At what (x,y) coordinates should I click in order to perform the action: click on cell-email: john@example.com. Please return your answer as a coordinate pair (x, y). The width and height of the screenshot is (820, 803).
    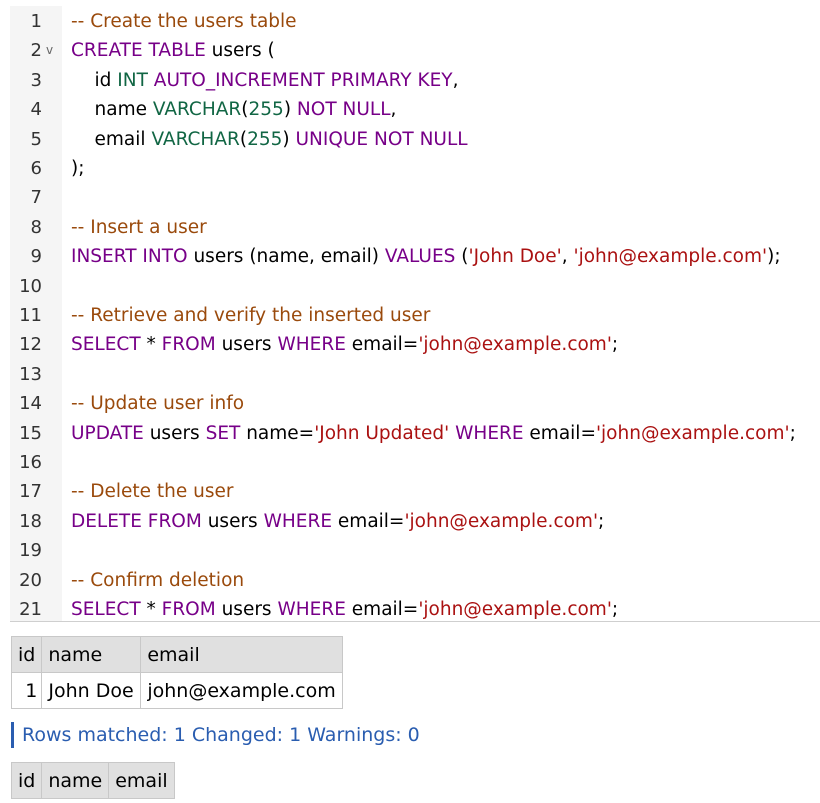
    Looking at the image, I should click on (241, 690).